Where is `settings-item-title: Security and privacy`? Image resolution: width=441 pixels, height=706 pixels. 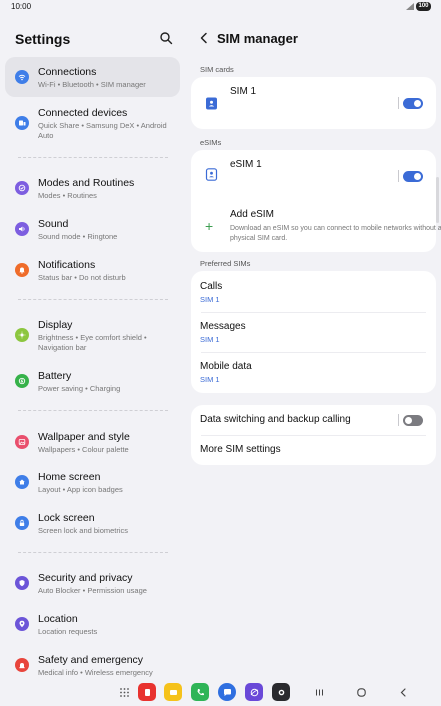 settings-item-title: Security and privacy is located at coordinates (85, 578).